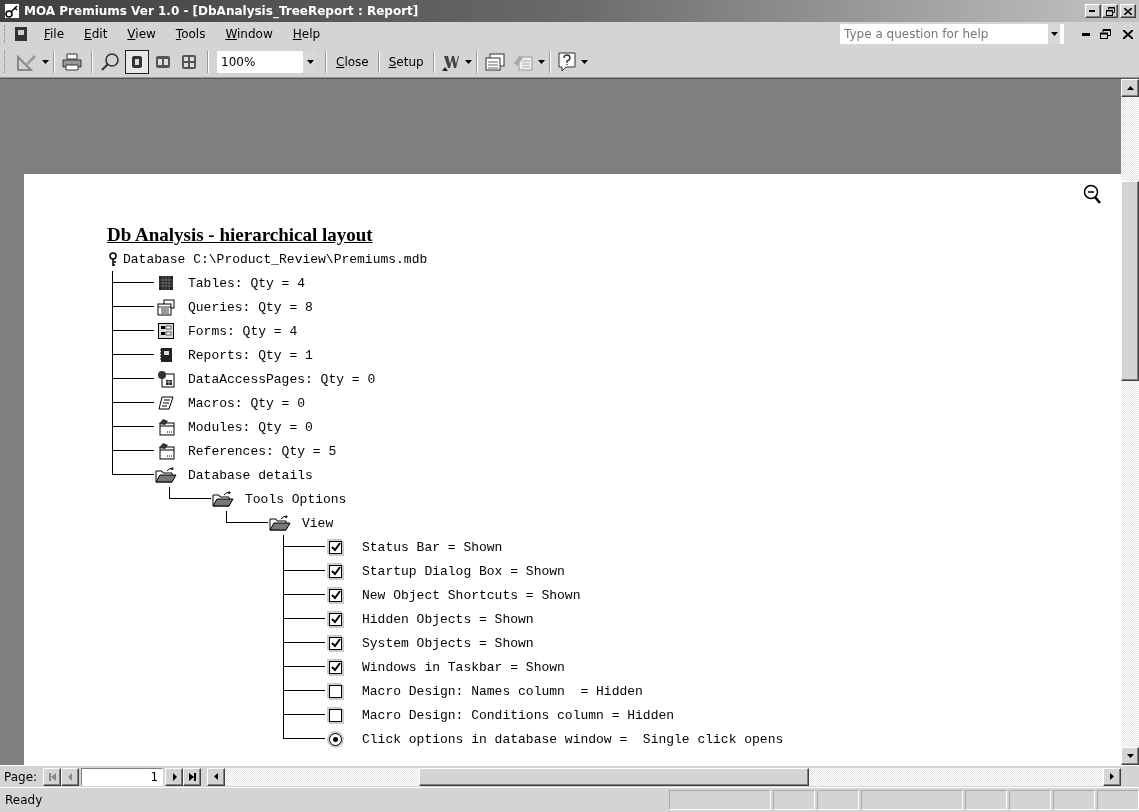 The height and width of the screenshot is (812, 1139). I want to click on close-button, so click(1128, 11).